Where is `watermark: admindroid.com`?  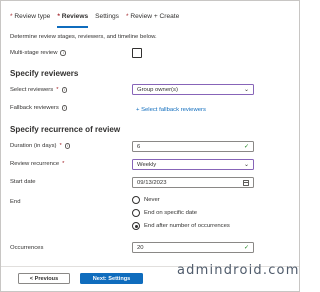
watermark: admindroid.com is located at coordinates (238, 270).